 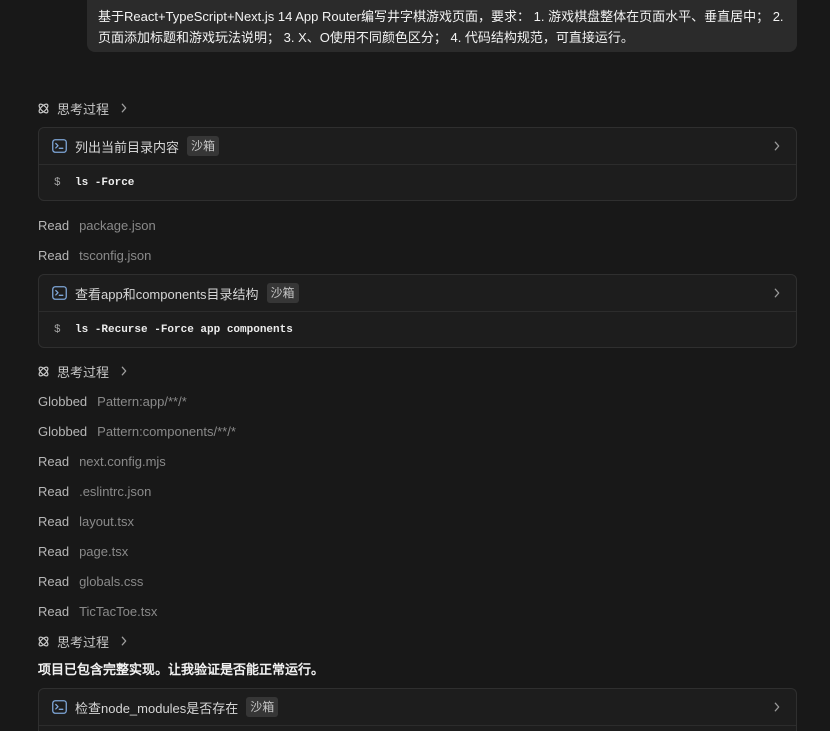 I want to click on file-link: package.json, so click(x=117, y=225).